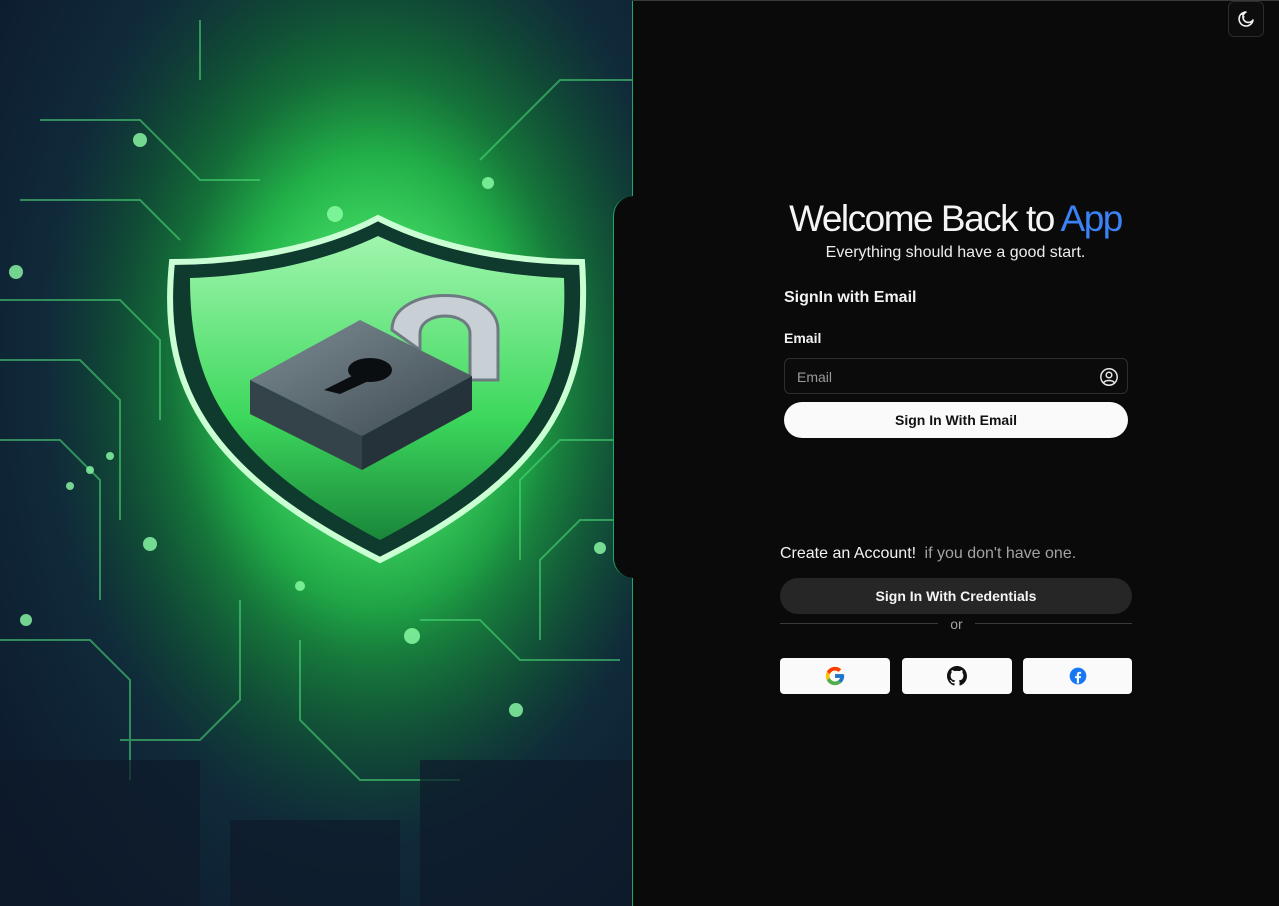  What do you see at coordinates (1000, 553) in the screenshot?
I see `create-account-hint: if you don't have one.` at bounding box center [1000, 553].